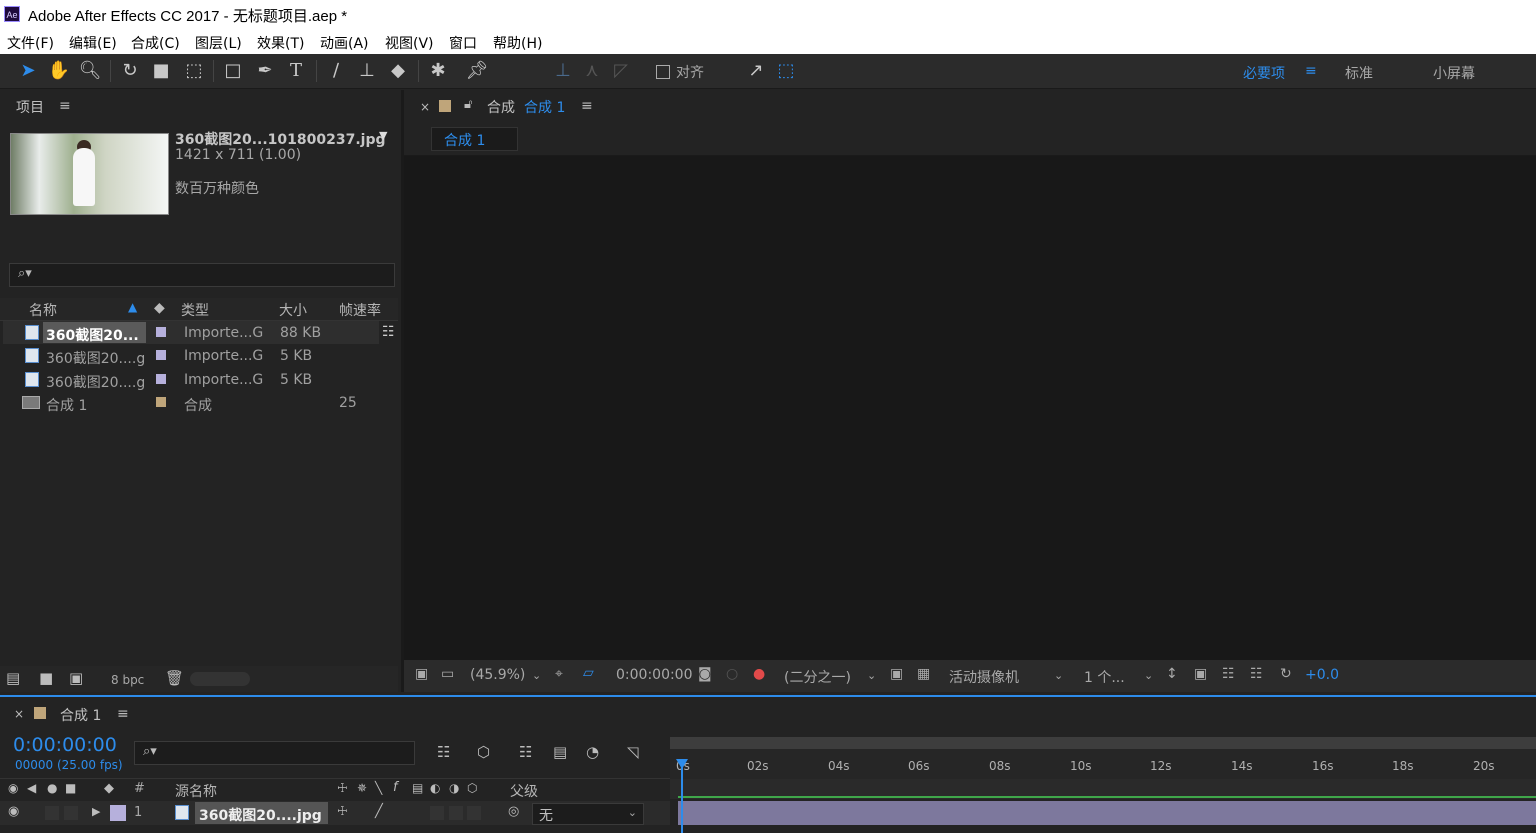 This screenshot has width=1536, height=833. I want to click on list-item: 360截图20....g Importe...G 5 KB, so click(191, 355).